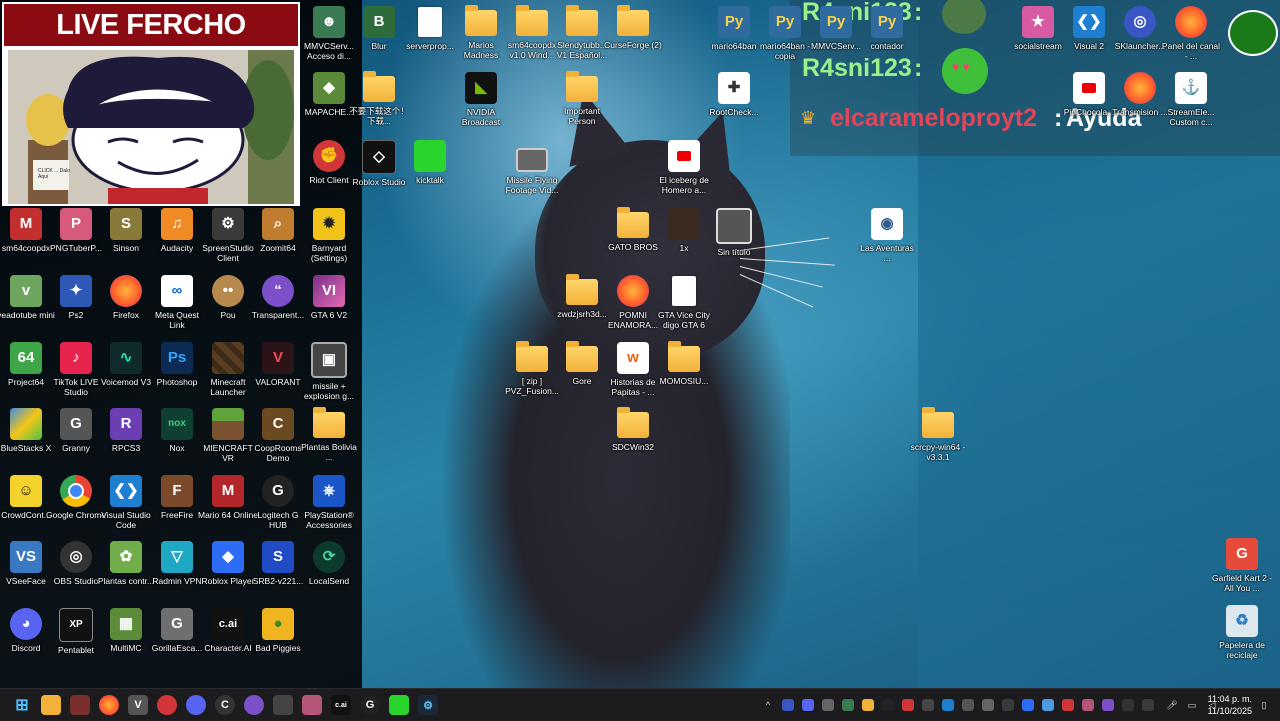 The height and width of the screenshot is (721, 1280). Describe the element at coordinates (1192, 705) in the screenshot. I see `network-icon: ▭` at that location.